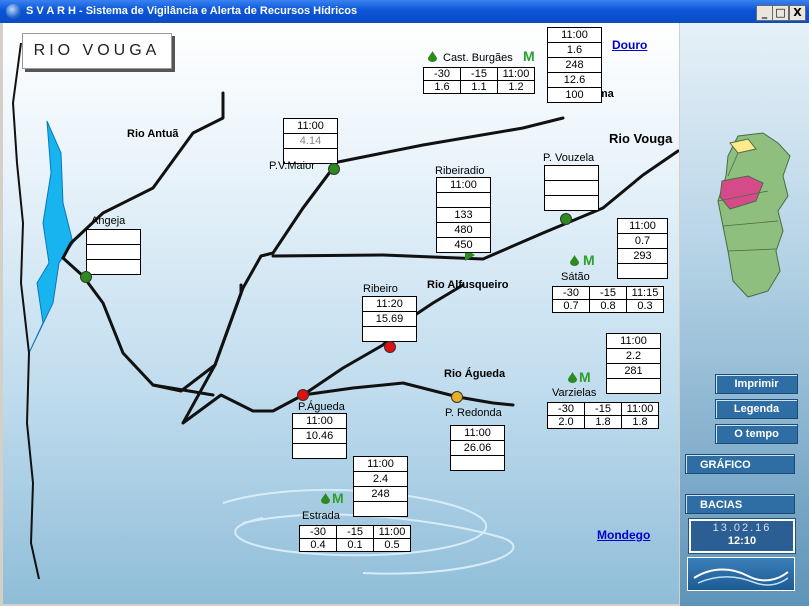  I want to click on minimize-button: _, so click(764, 13).